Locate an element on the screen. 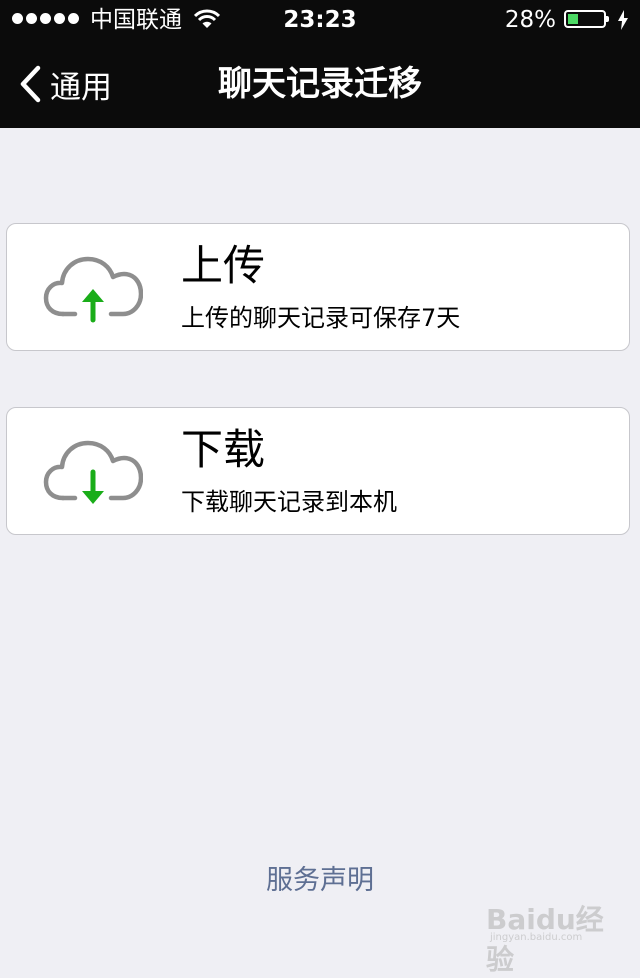 The image size is (640, 978). navigation-bar: 通用 聊天记录迁移 is located at coordinates (320, 84).